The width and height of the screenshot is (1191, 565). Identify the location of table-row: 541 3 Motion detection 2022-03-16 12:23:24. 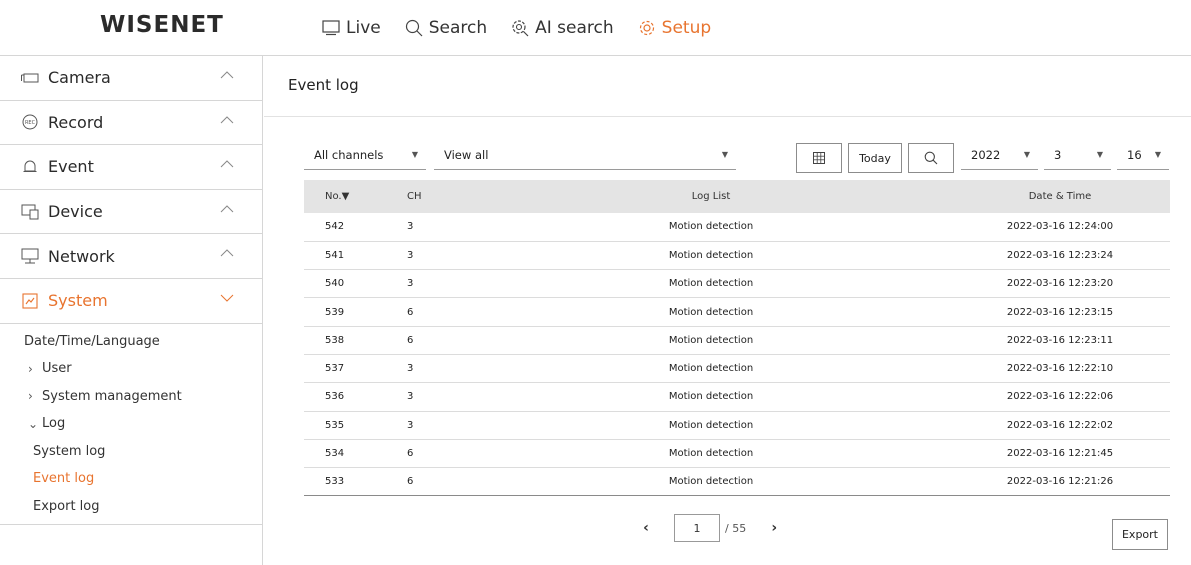
(737, 256).